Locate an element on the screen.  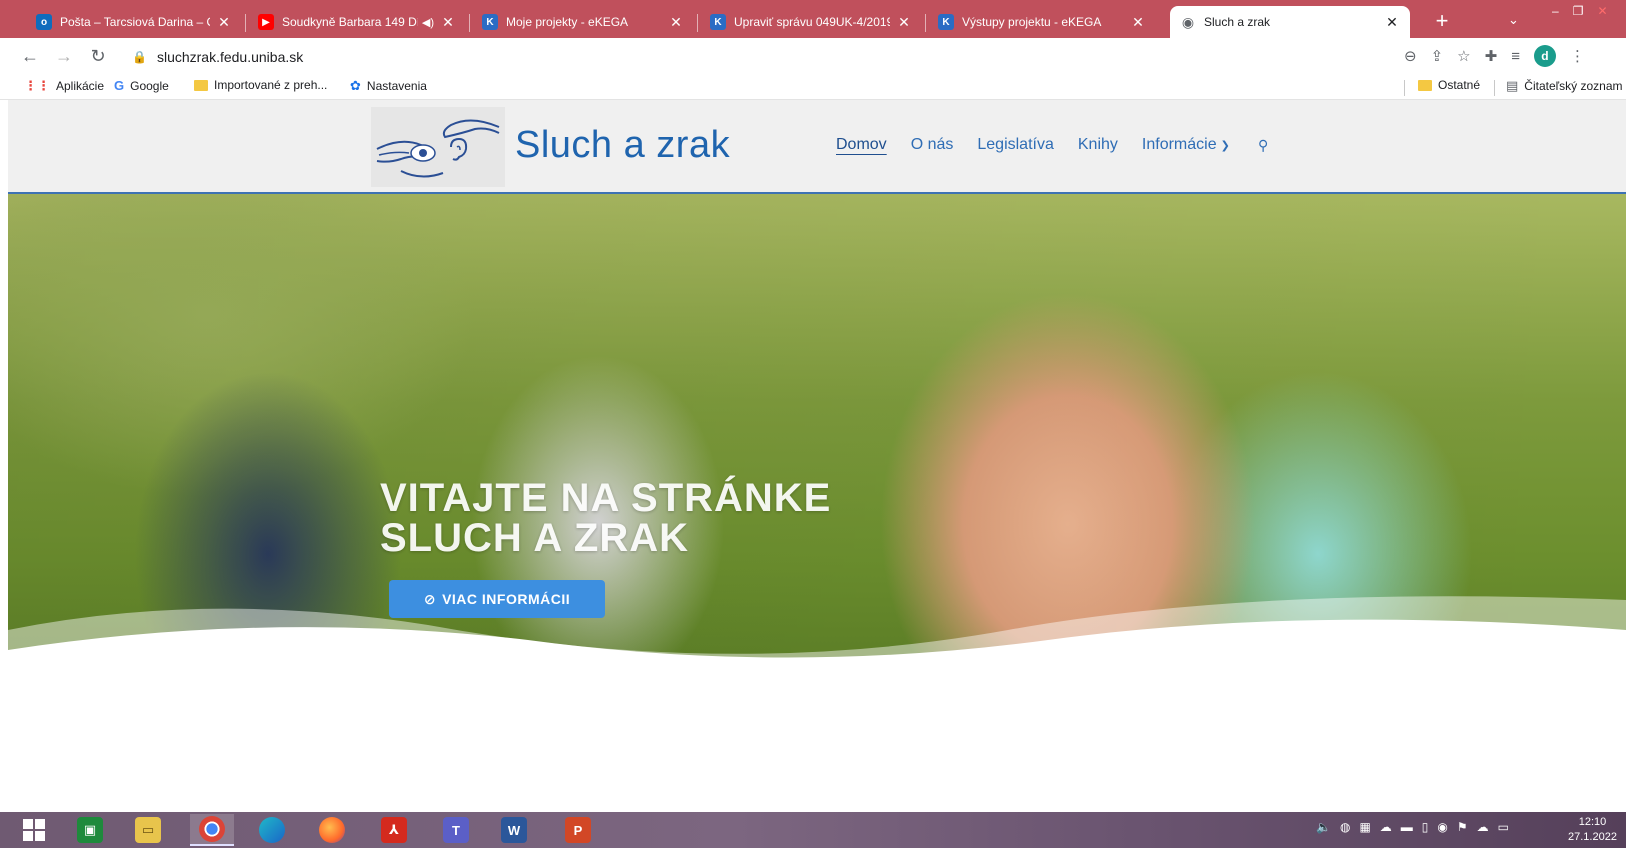
taskbar-word: W is located at coordinates (514, 830).